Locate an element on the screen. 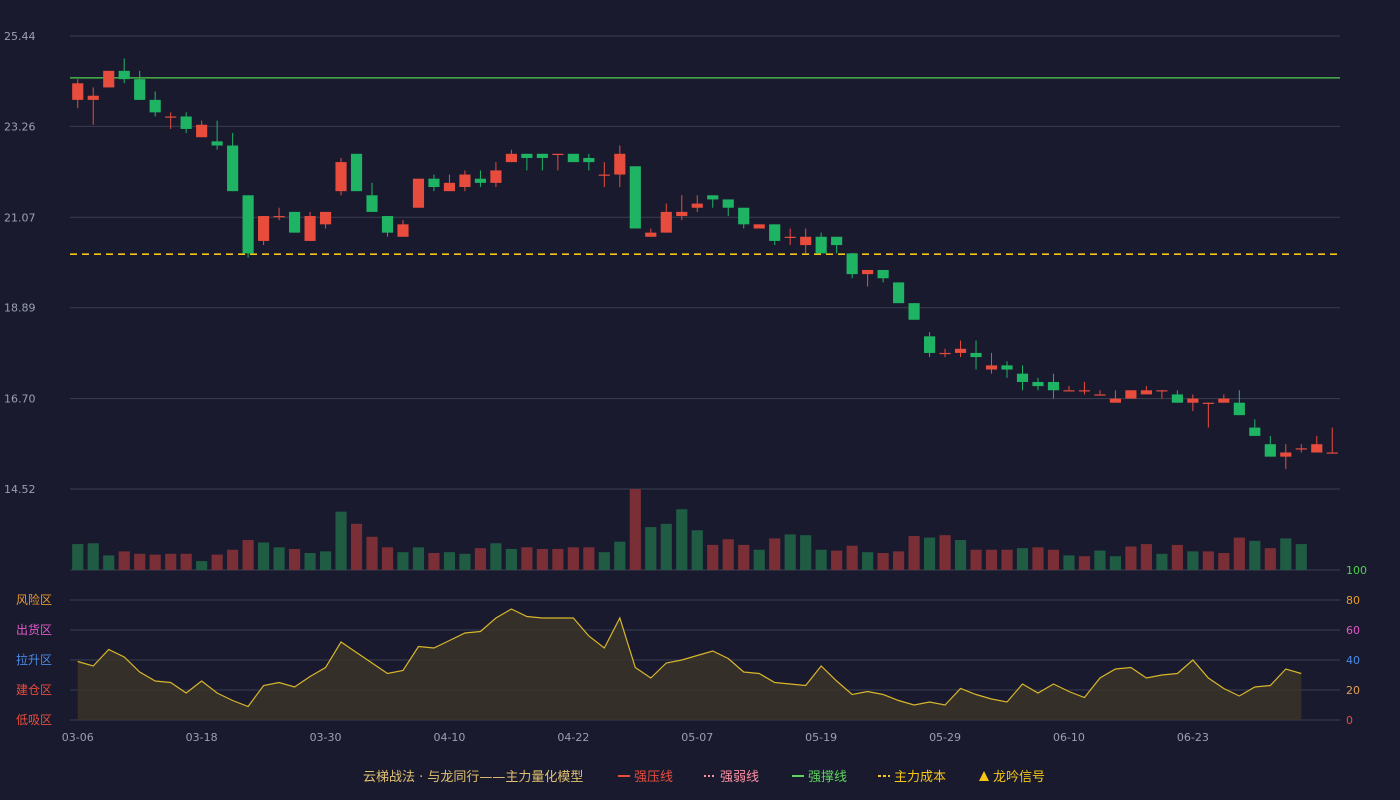  indicator-area is located at coordinates (689, 664).